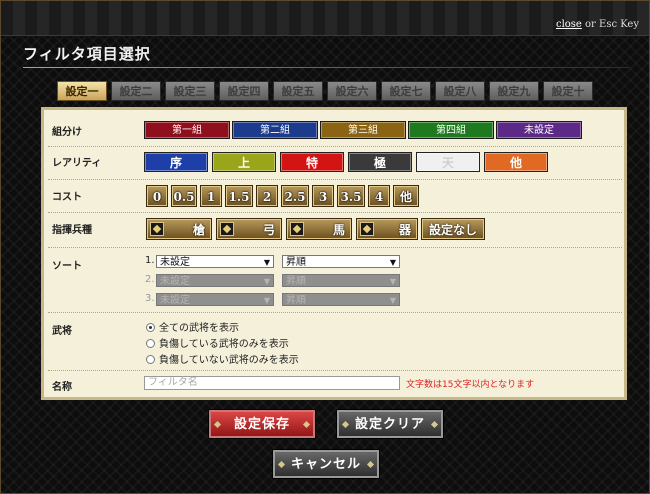 The width and height of the screenshot is (650, 494). I want to click on unit-type-label: 指揮兵種, so click(72, 230).